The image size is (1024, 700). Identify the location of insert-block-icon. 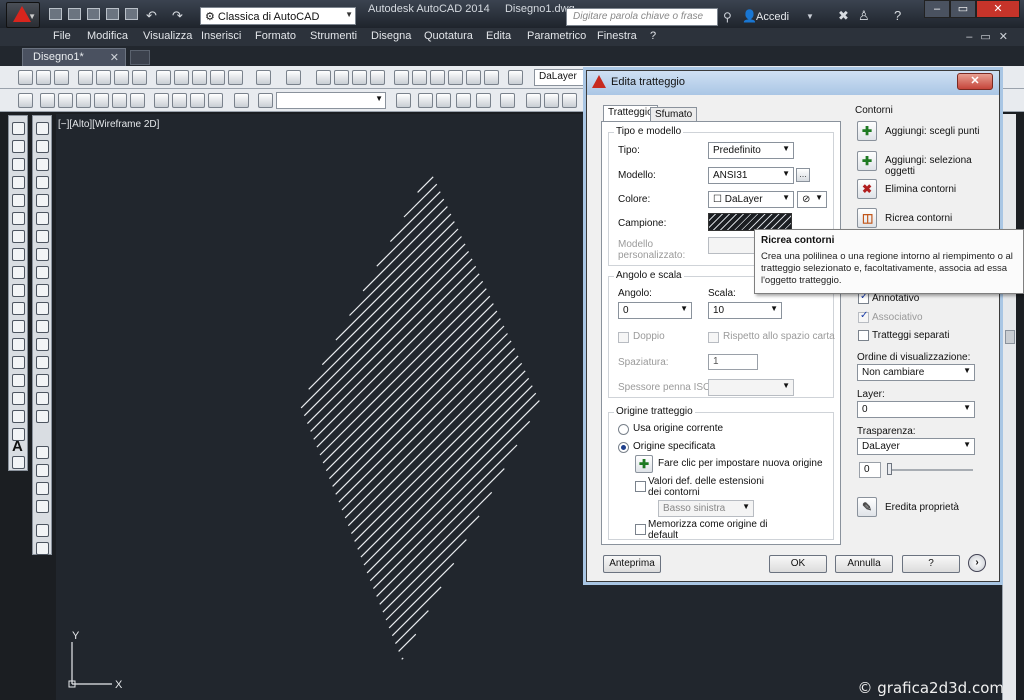
(18, 326).